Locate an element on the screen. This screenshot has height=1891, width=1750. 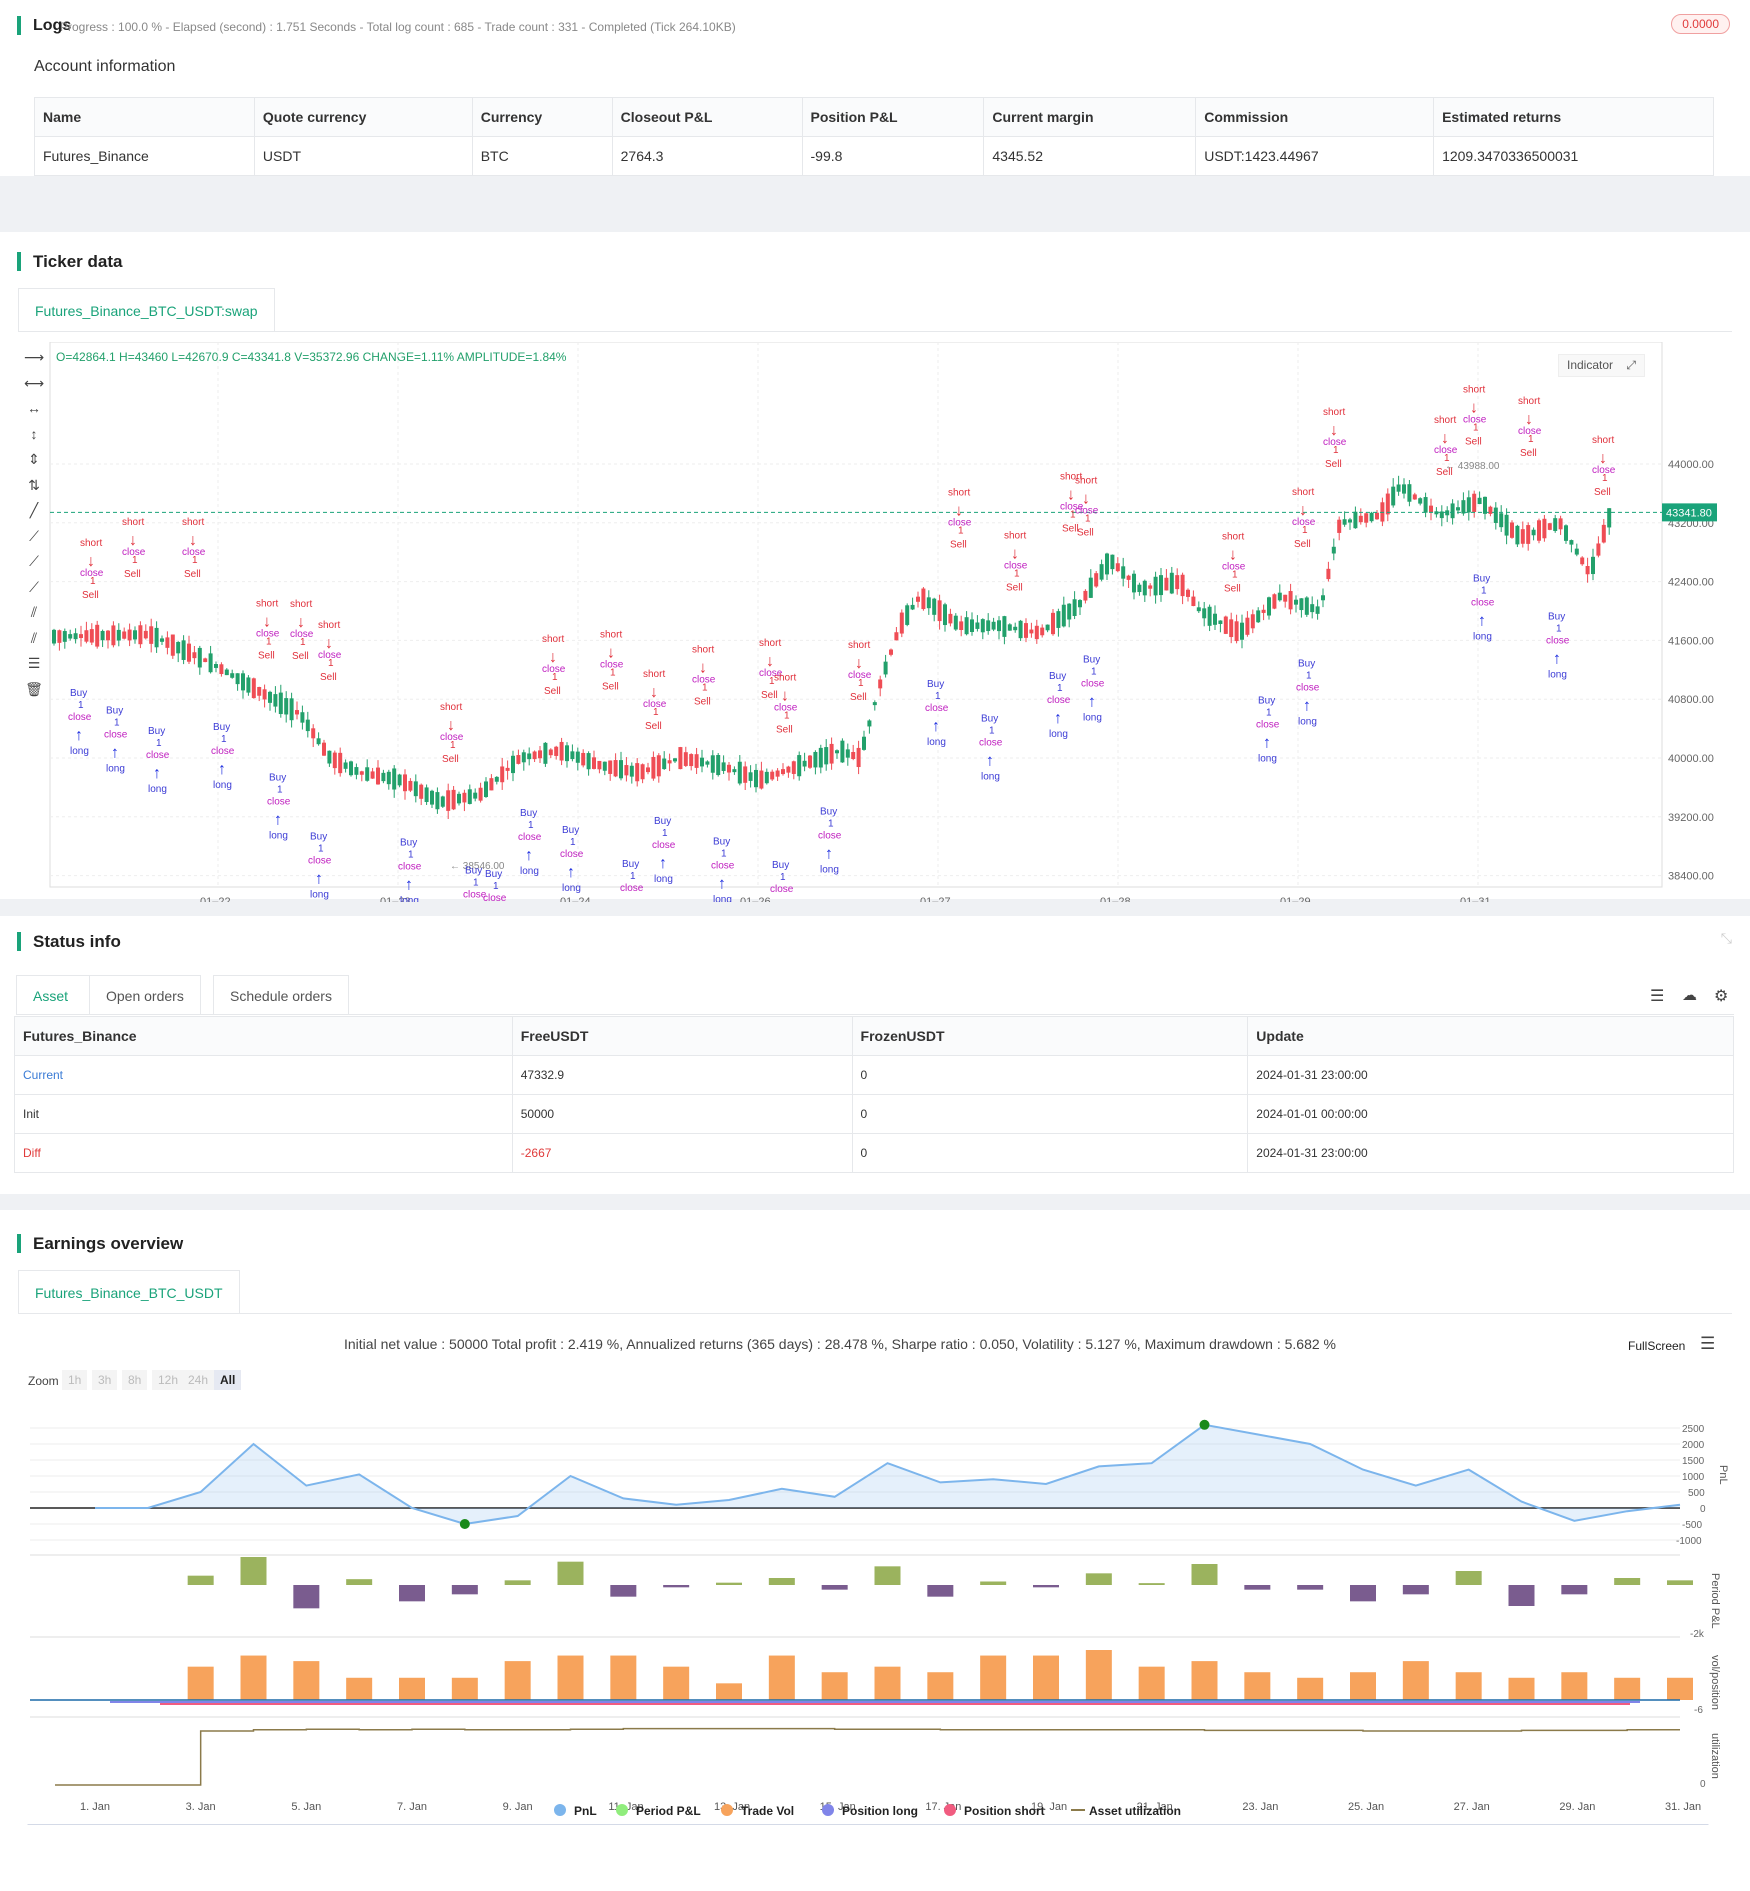
long-signal-label: long is located at coordinates (1092, 718).